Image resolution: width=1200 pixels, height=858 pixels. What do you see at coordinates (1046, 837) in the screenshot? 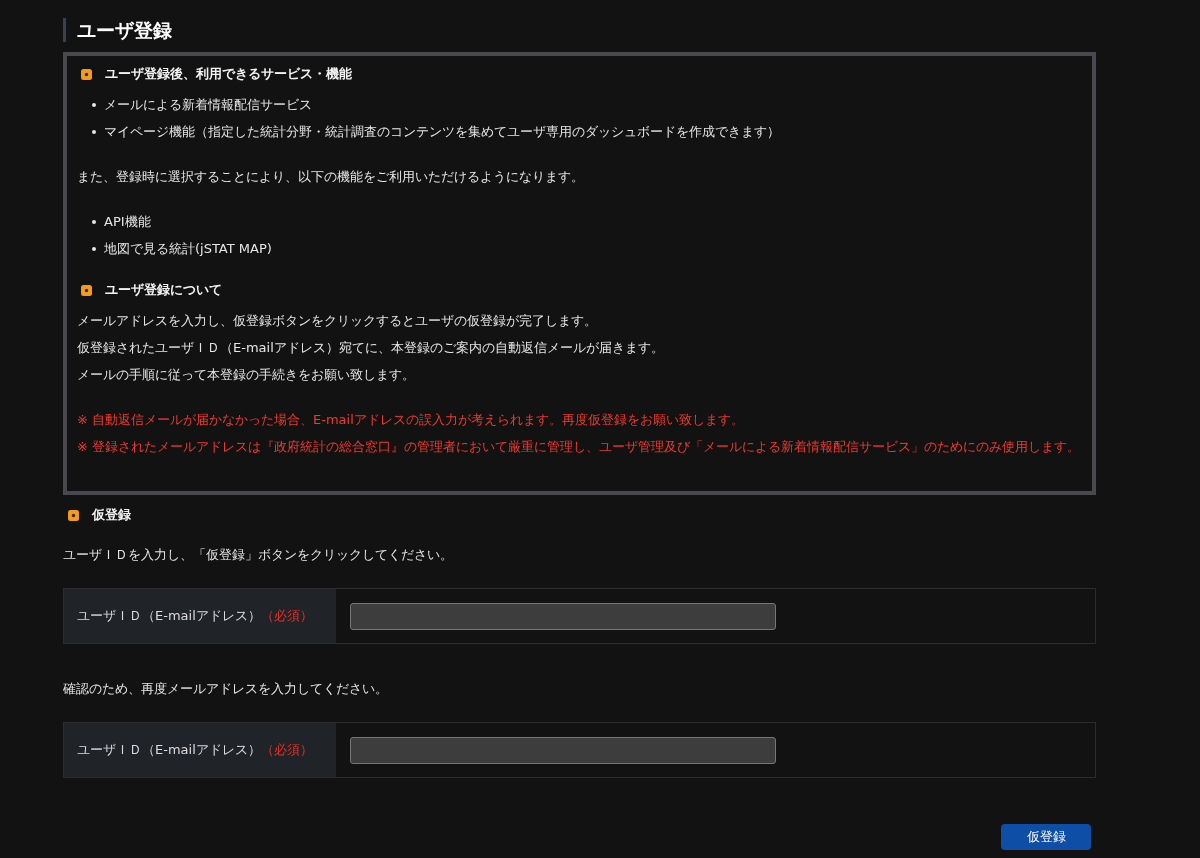
I see `submit-button: 仮登録` at bounding box center [1046, 837].